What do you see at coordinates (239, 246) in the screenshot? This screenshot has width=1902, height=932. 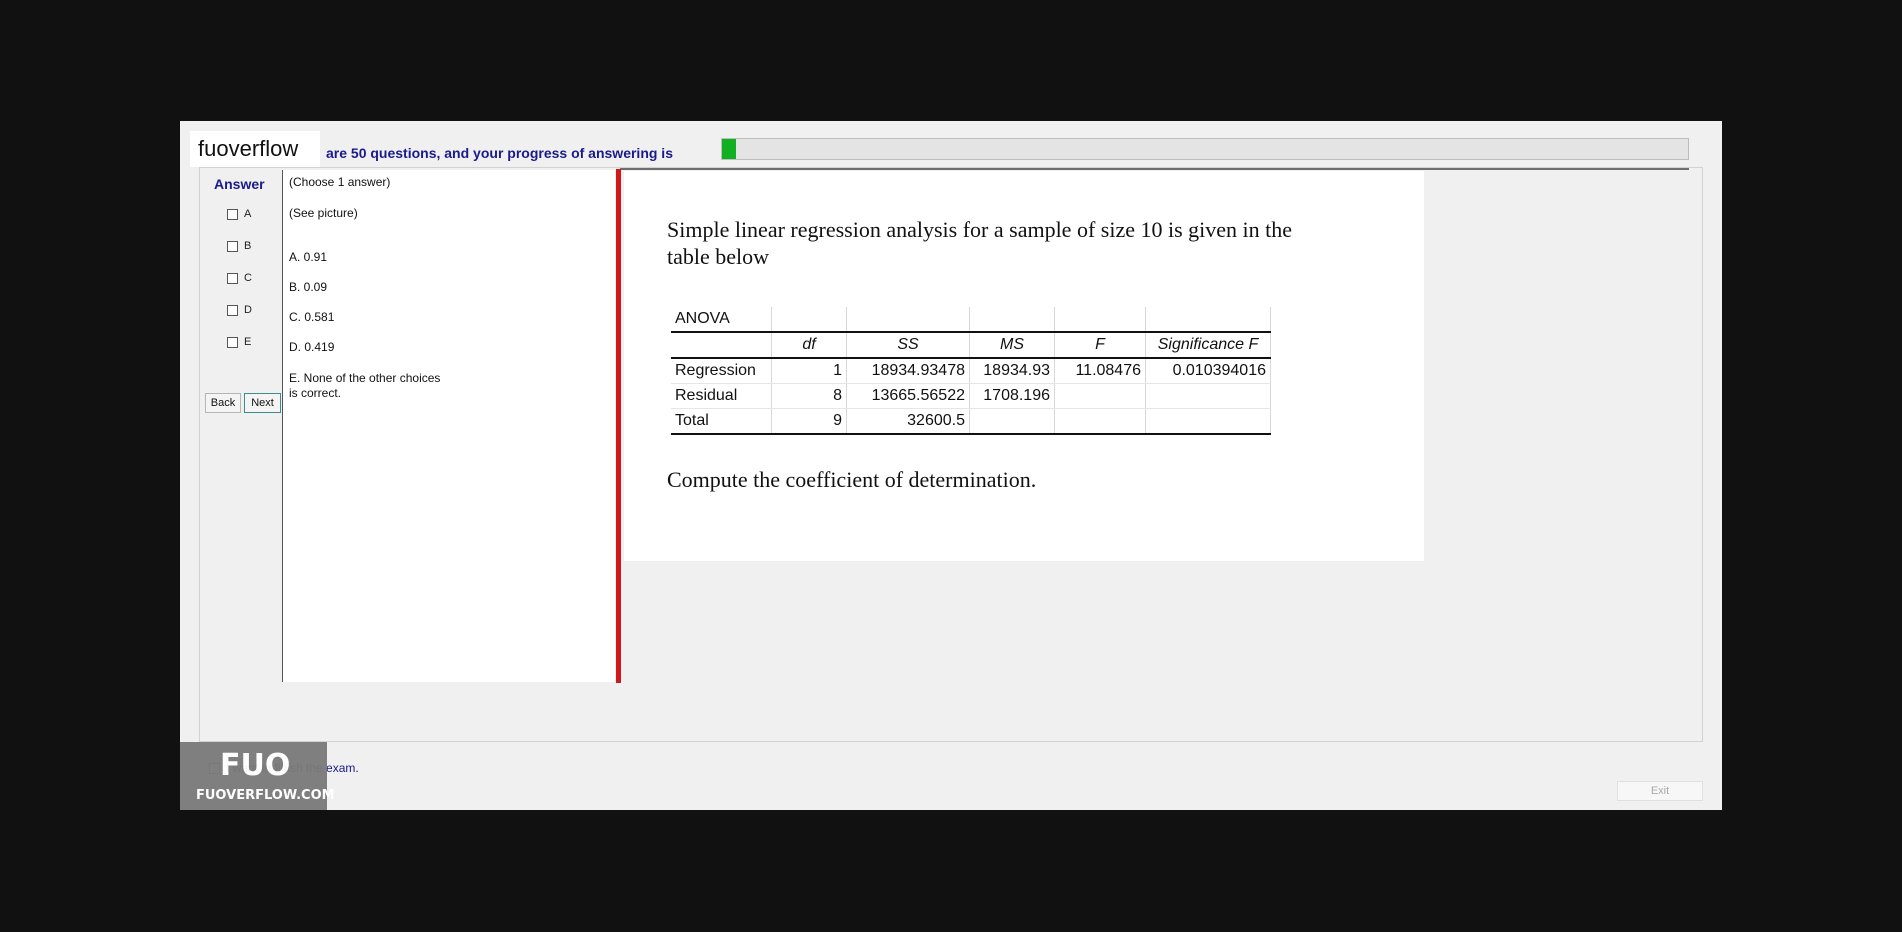 I see `option-b: B` at bounding box center [239, 246].